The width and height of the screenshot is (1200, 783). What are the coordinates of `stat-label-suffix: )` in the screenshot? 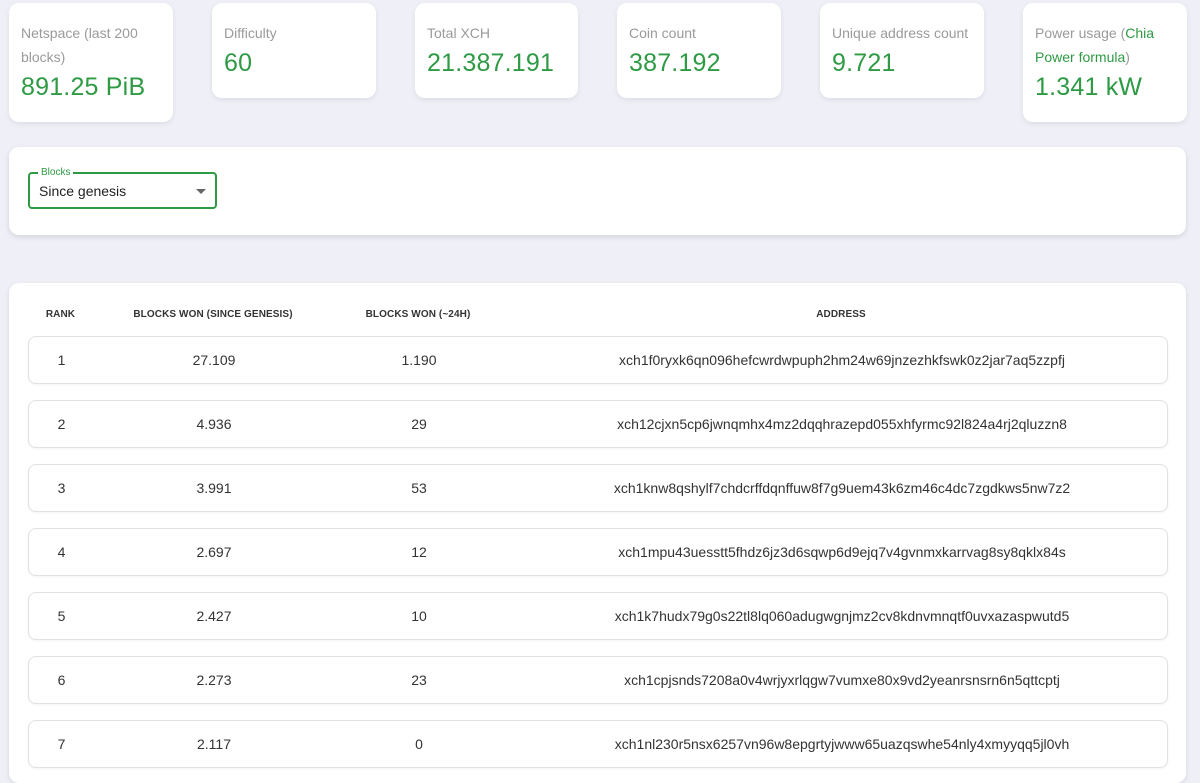 It's located at (1127, 57).